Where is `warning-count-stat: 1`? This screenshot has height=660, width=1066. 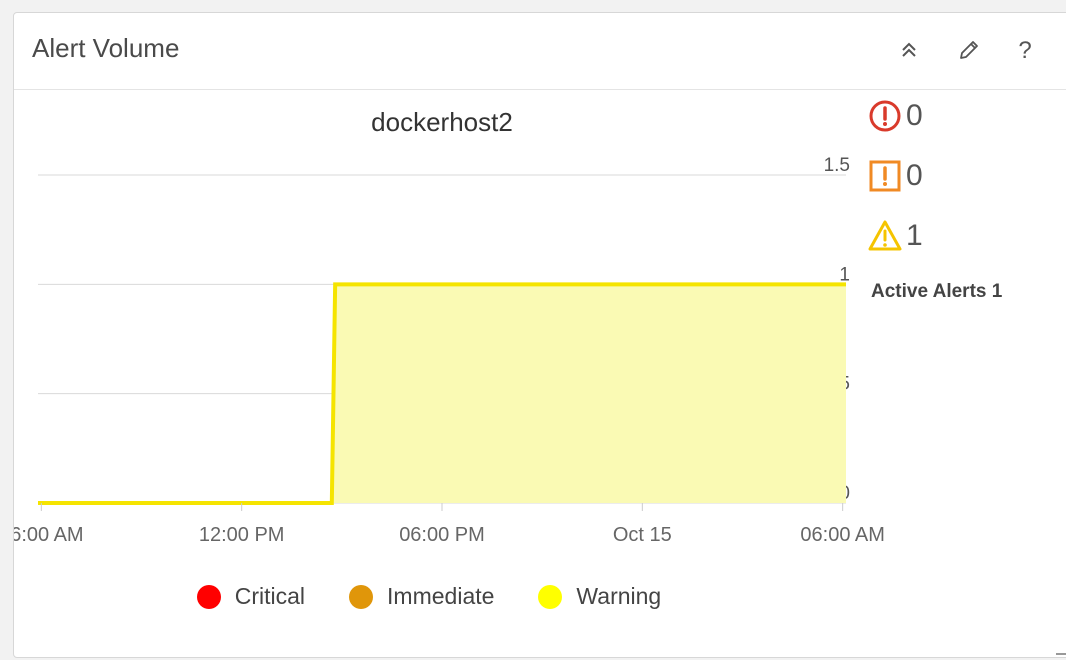
warning-count-stat: 1 is located at coordinates (895, 236).